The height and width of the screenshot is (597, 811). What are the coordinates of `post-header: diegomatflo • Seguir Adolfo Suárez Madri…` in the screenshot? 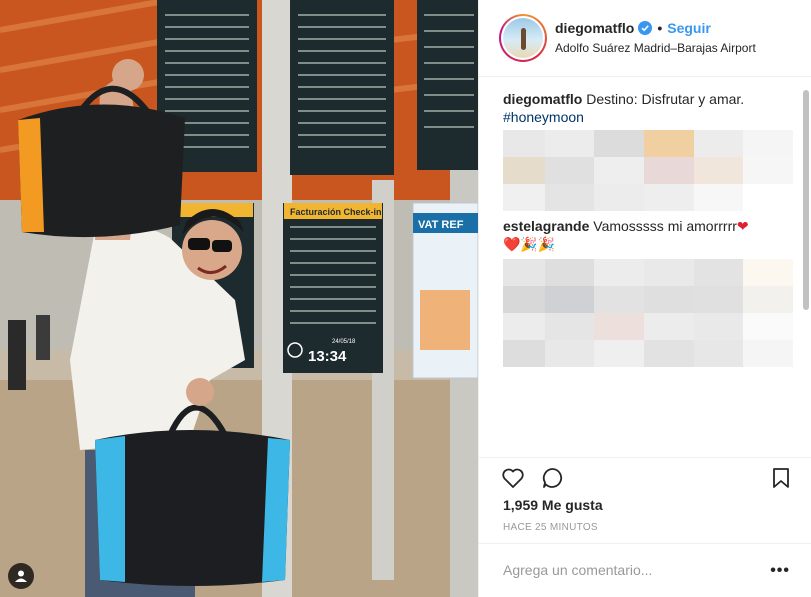 It's located at (645, 38).